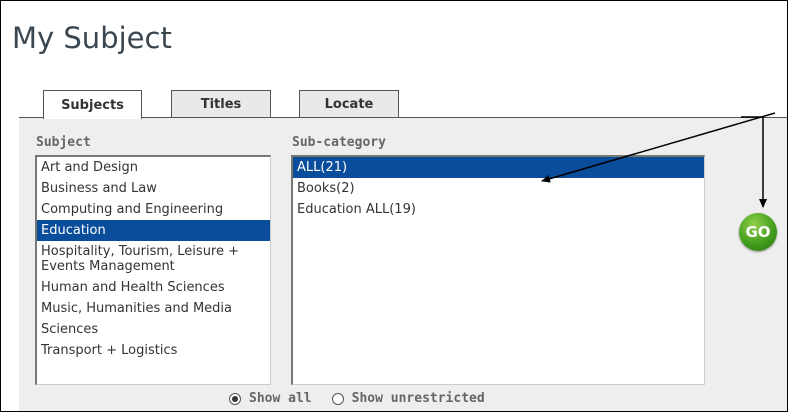 Image resolution: width=788 pixels, height=412 pixels. I want to click on go-button: GO, so click(758, 232).